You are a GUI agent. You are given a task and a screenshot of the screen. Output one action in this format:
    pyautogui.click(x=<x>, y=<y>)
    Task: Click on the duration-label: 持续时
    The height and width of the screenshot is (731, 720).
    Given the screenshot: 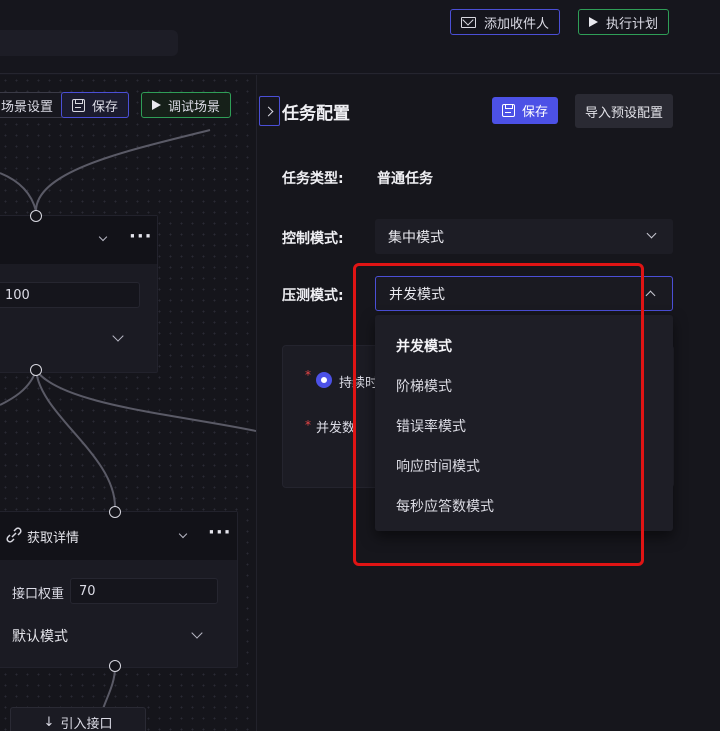 What is the action you would take?
    pyautogui.click(x=359, y=383)
    